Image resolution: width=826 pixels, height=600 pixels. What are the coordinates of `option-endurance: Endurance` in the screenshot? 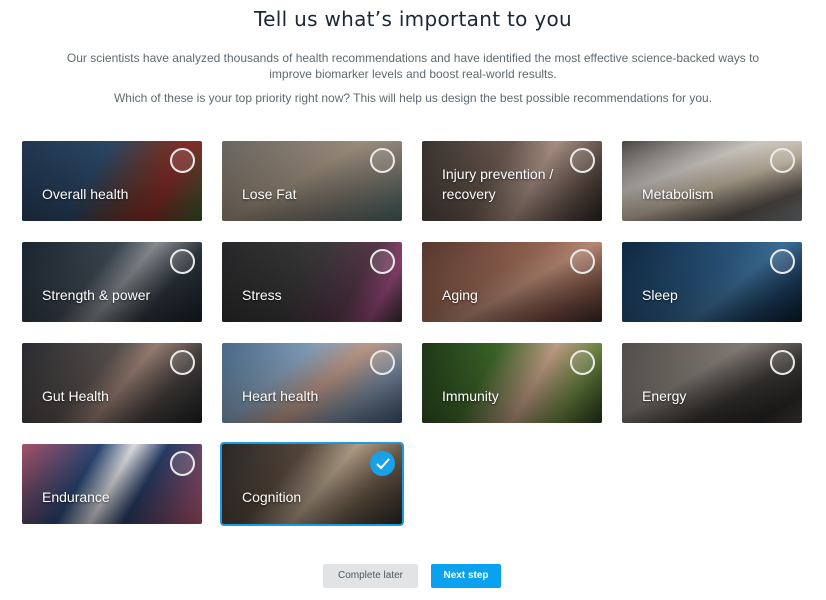 It's located at (112, 484).